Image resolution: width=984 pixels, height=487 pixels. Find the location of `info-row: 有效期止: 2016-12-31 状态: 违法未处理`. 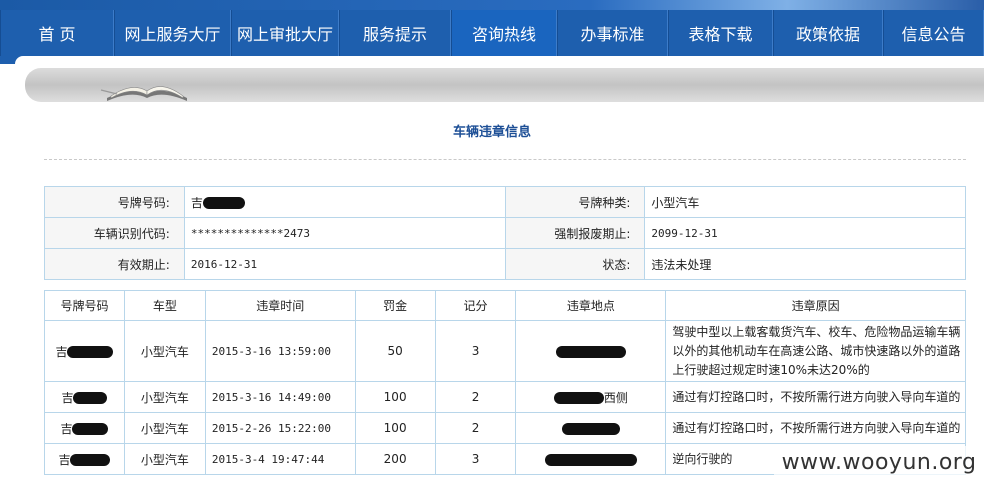

info-row: 有效期止: 2016-12-31 状态: 违法未处理 is located at coordinates (505, 264).